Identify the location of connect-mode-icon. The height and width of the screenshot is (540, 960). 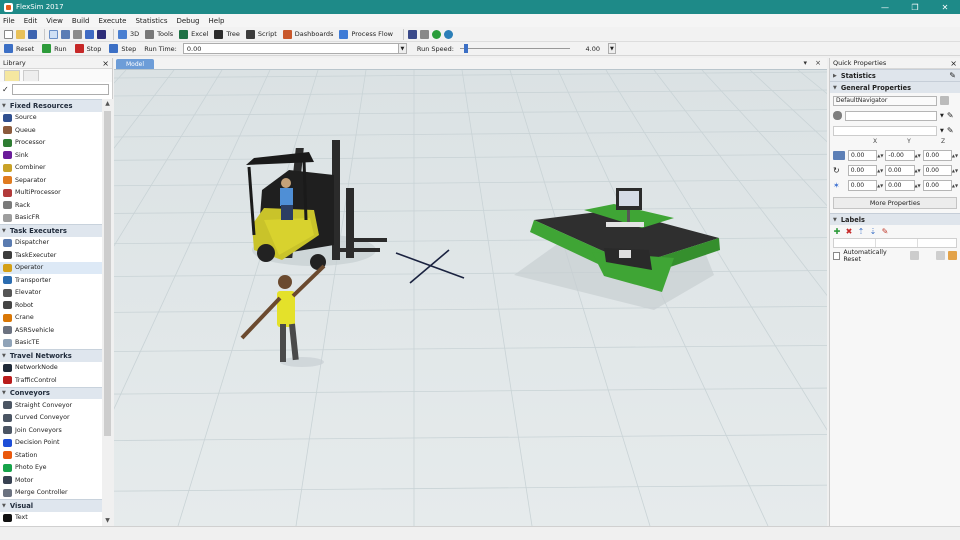
(65, 34).